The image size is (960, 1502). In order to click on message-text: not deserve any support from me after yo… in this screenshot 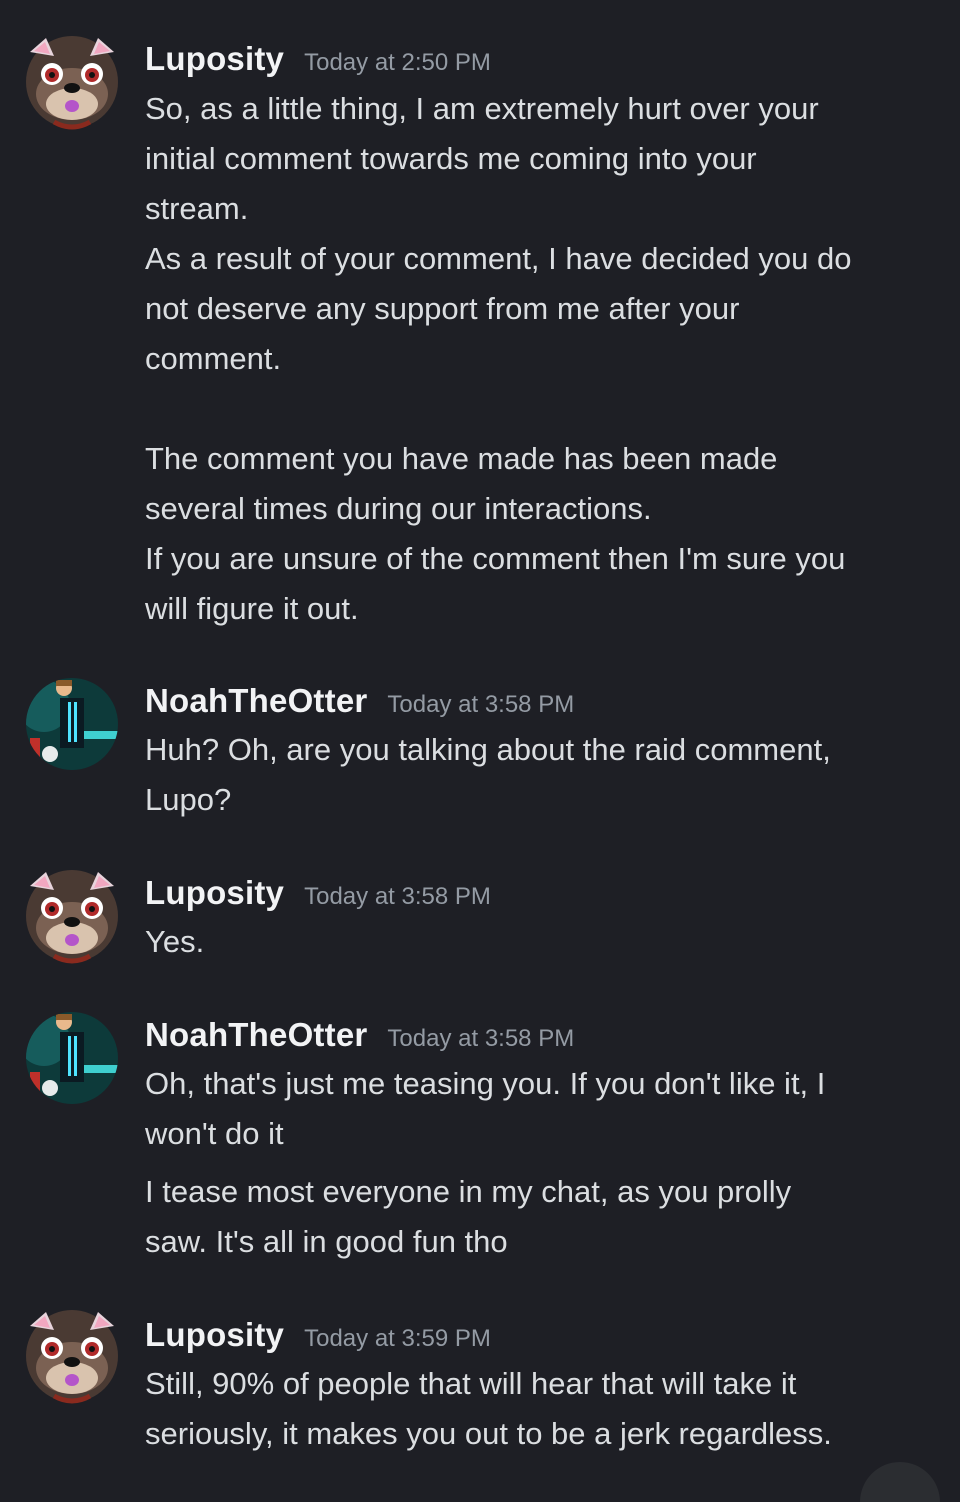, I will do `click(442, 308)`.